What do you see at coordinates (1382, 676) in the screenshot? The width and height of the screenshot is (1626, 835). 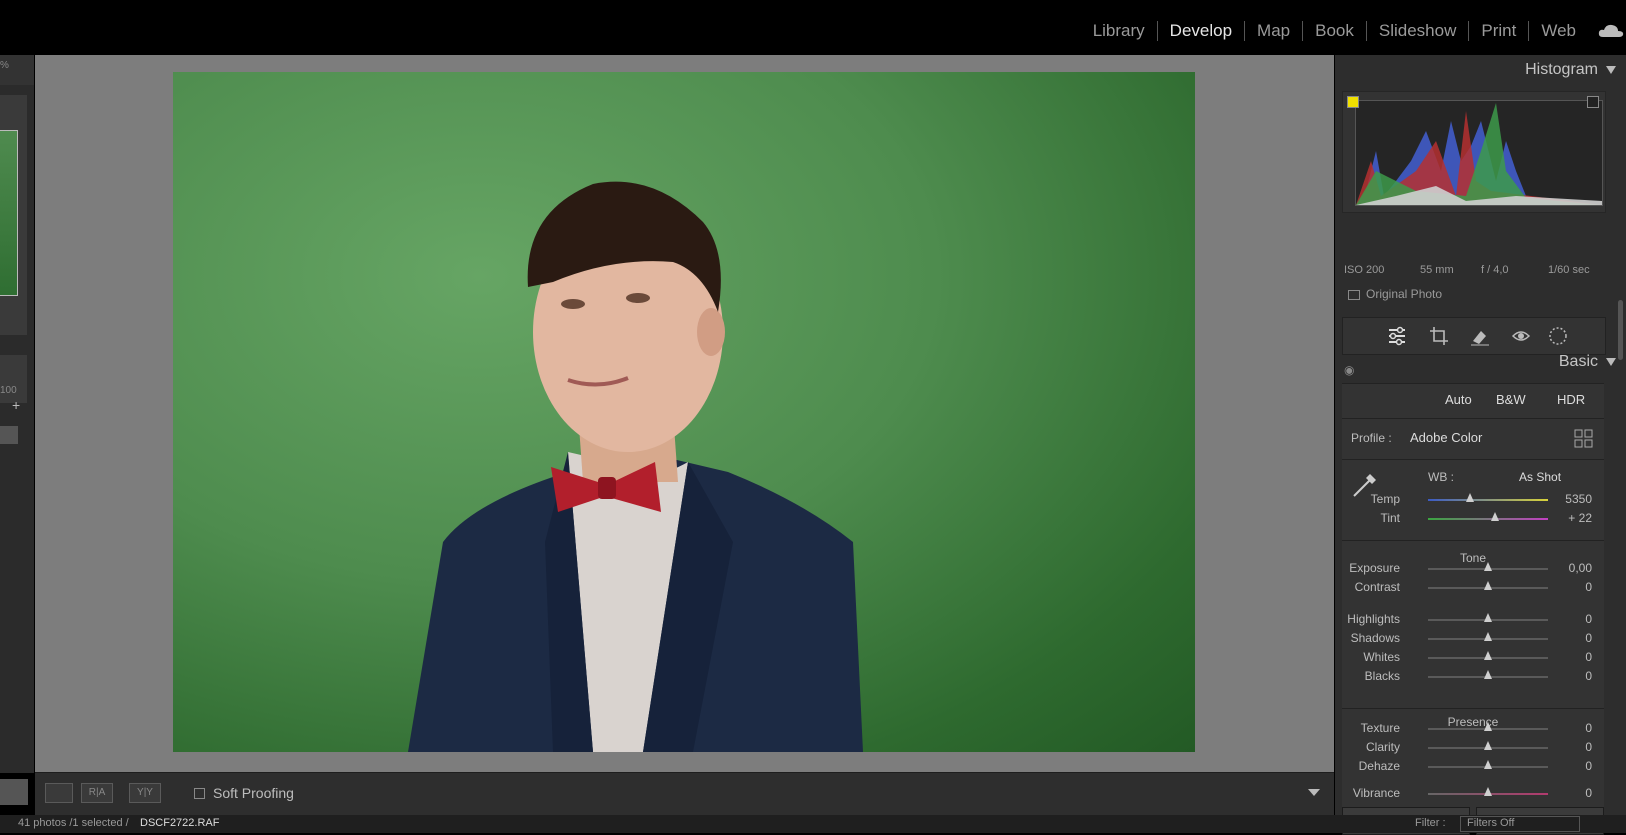 I see `slider-label: Blacks` at bounding box center [1382, 676].